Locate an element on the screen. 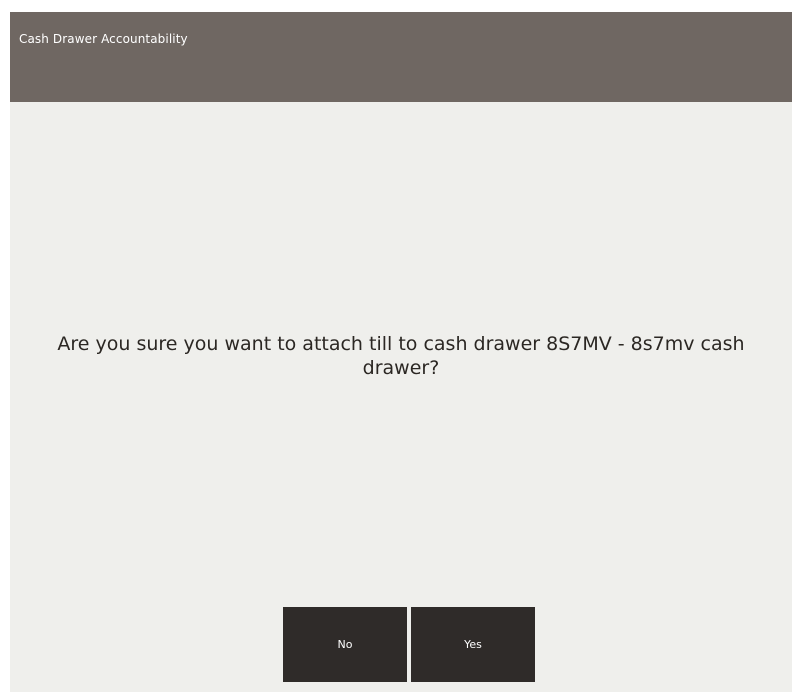 The image size is (792, 692). no-button-label: No is located at coordinates (345, 644).